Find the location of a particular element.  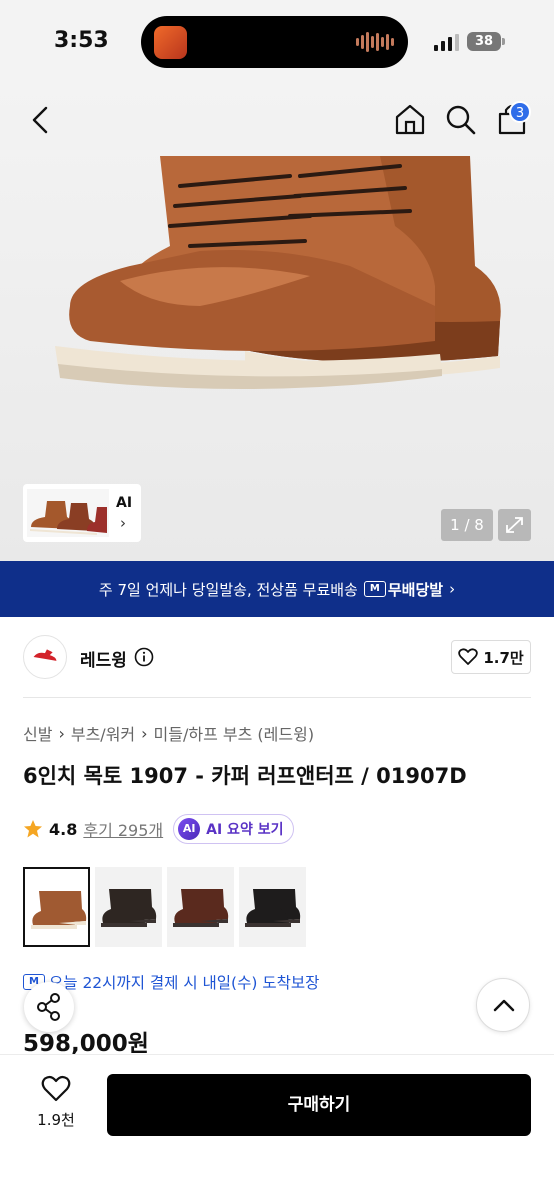

search-icon is located at coordinates (460, 119).